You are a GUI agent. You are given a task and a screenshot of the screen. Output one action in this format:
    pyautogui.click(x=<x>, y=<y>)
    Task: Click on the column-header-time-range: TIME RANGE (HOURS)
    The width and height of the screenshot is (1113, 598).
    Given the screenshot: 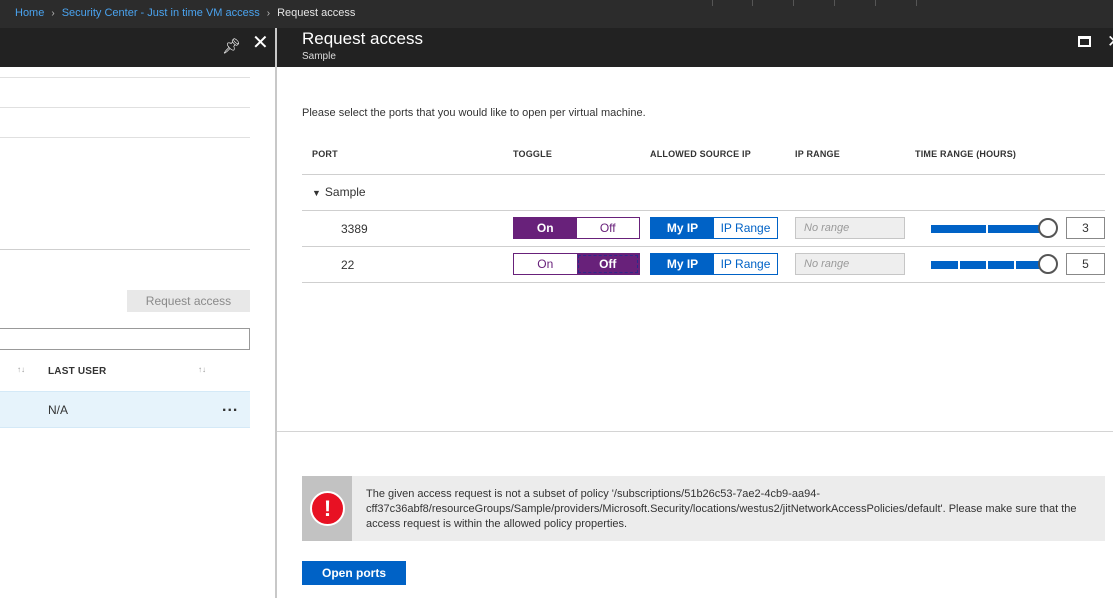 What is the action you would take?
    pyautogui.click(x=966, y=154)
    